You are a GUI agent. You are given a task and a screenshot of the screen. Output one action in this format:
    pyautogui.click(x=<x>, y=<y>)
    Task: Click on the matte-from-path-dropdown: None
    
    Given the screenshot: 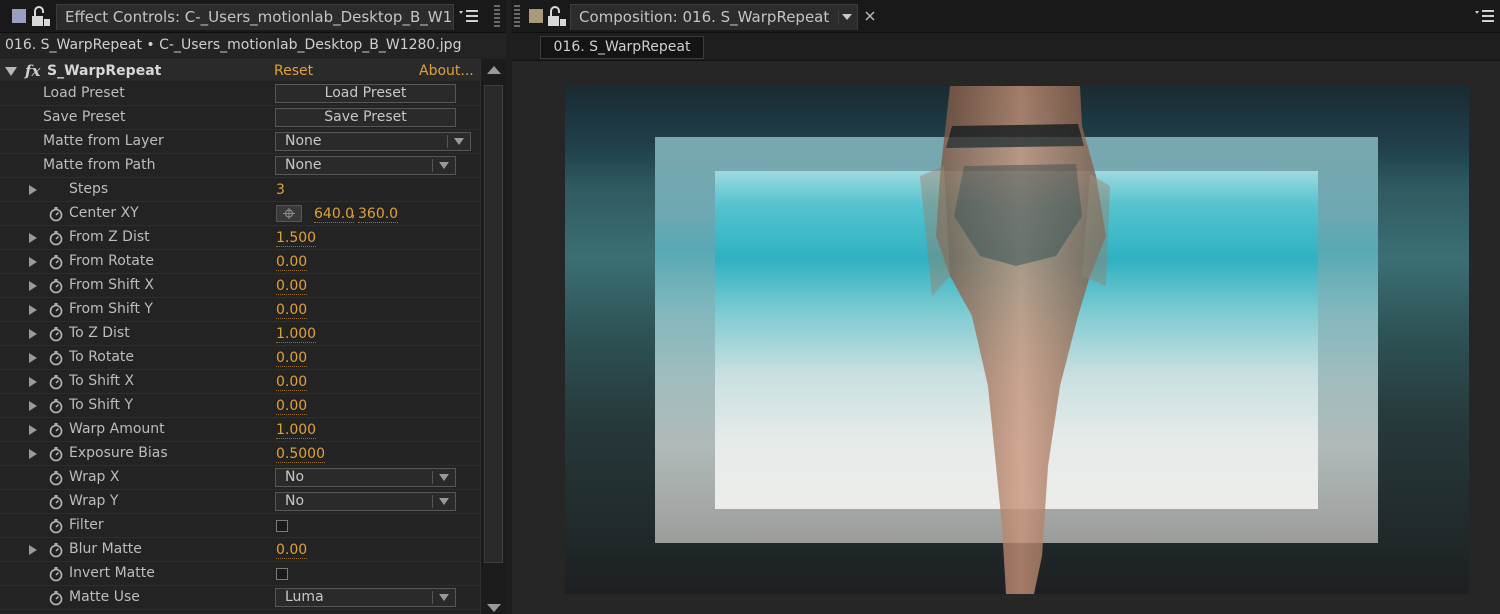 What is the action you would take?
    pyautogui.click(x=365, y=165)
    